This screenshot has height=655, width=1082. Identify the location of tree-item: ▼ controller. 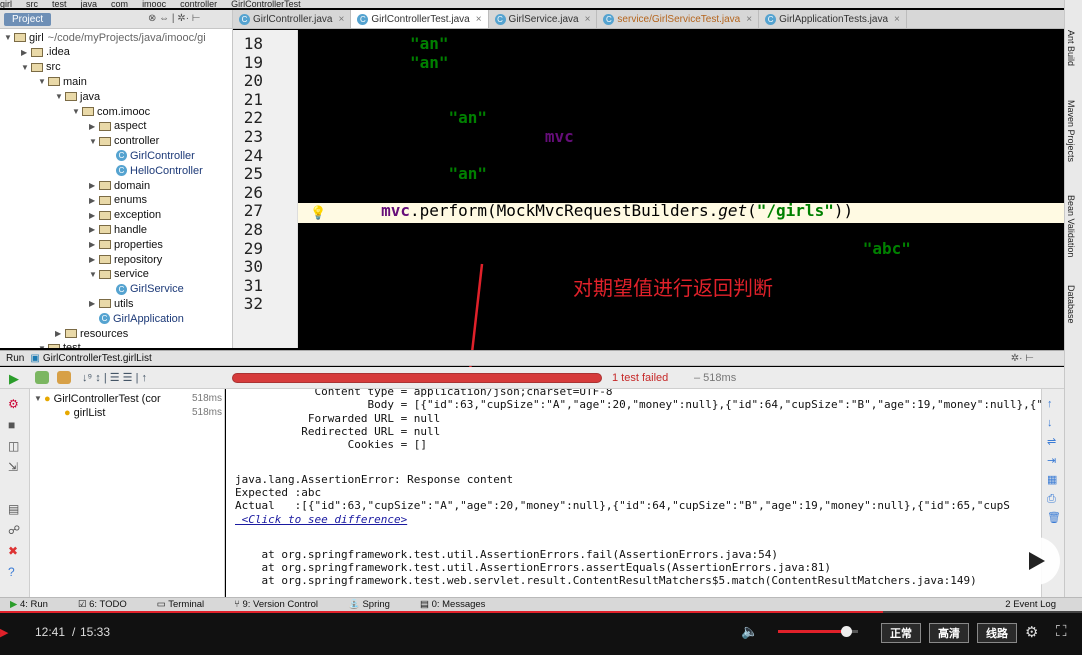
(124, 141).